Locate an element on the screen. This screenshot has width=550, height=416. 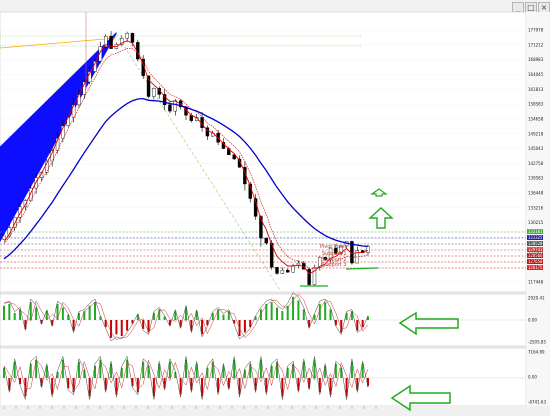
price-tag: 130520 is located at coordinates (535, 243).